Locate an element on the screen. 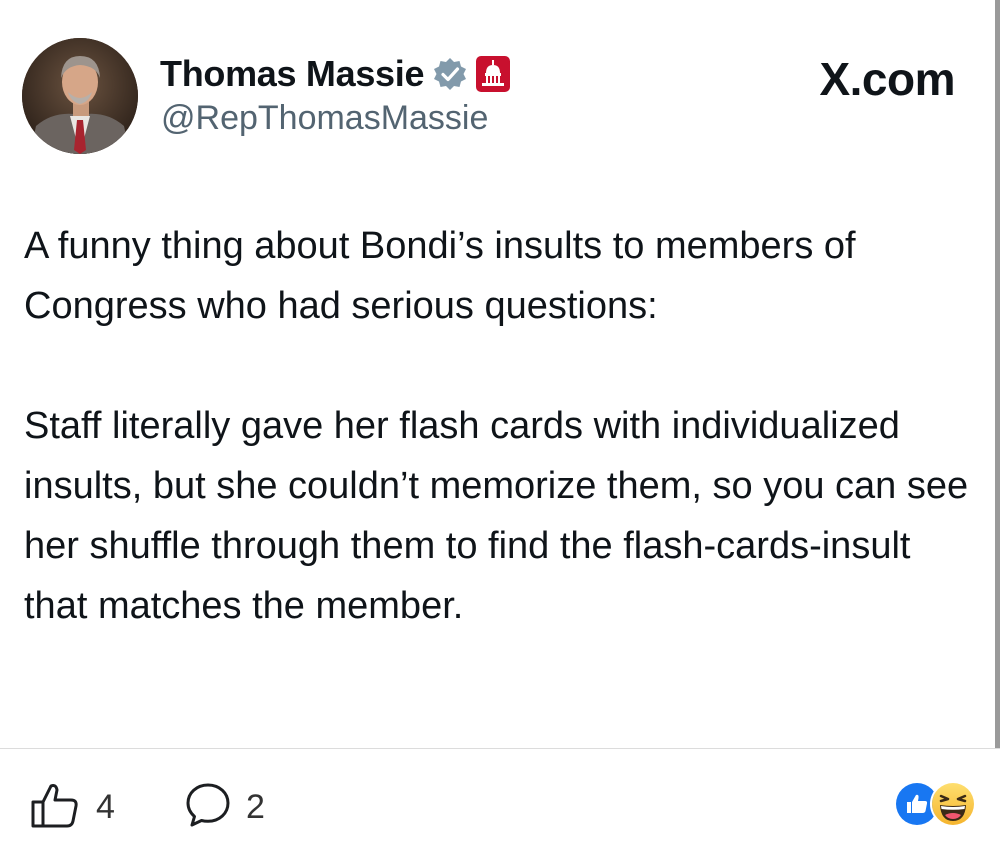 This screenshot has height=843, width=1000. like-button: 4 is located at coordinates (72, 807).